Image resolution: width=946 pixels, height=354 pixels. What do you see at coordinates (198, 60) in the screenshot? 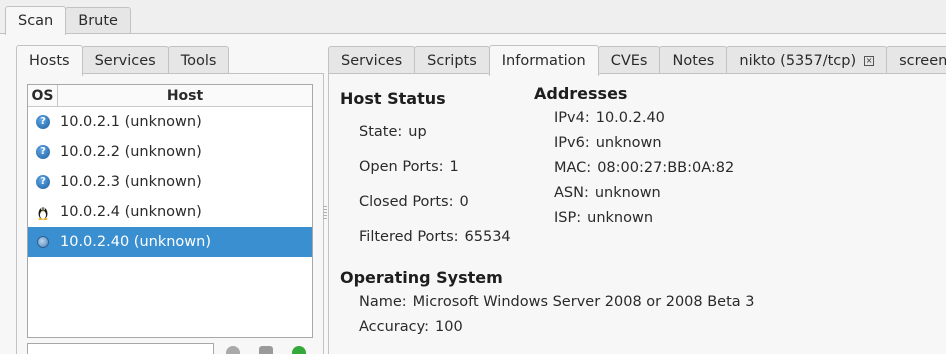
I see `tab-tools: Tools` at bounding box center [198, 60].